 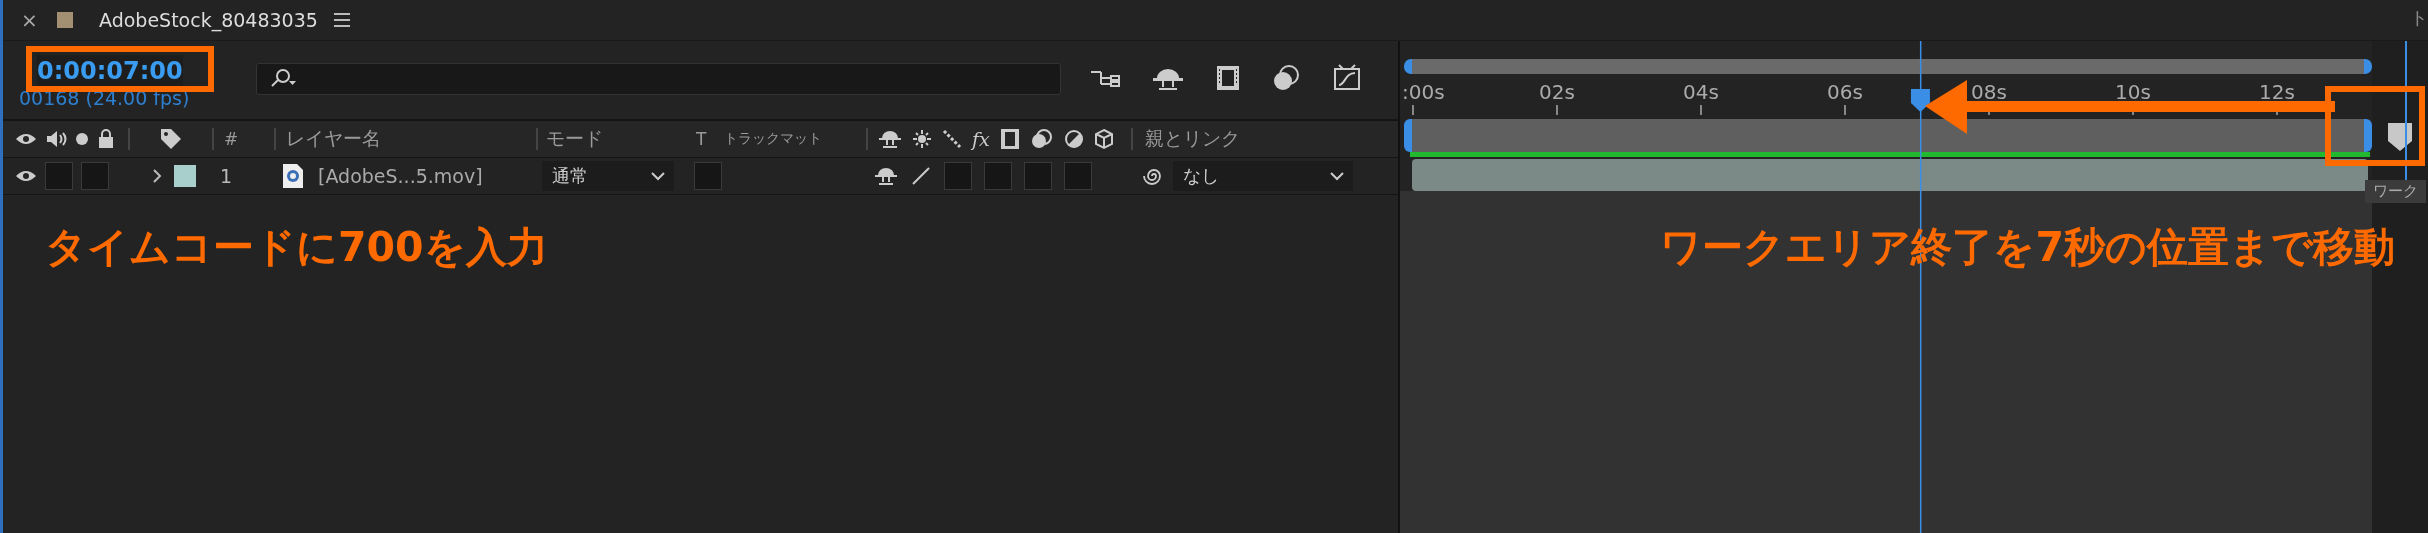 I want to click on speaker-icon, so click(x=56, y=139).